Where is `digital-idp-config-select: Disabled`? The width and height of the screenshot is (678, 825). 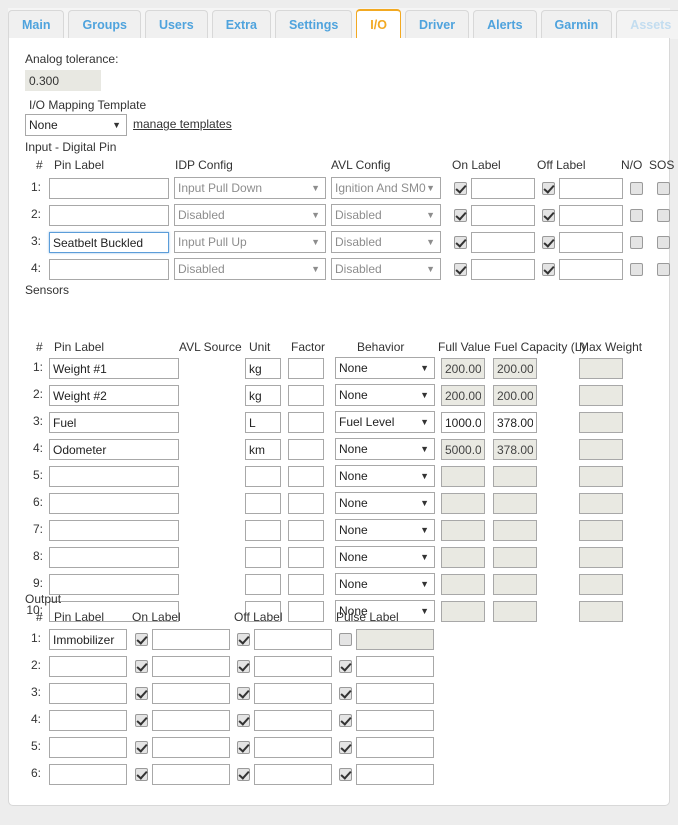
digital-idp-config-select: Disabled is located at coordinates (250, 269).